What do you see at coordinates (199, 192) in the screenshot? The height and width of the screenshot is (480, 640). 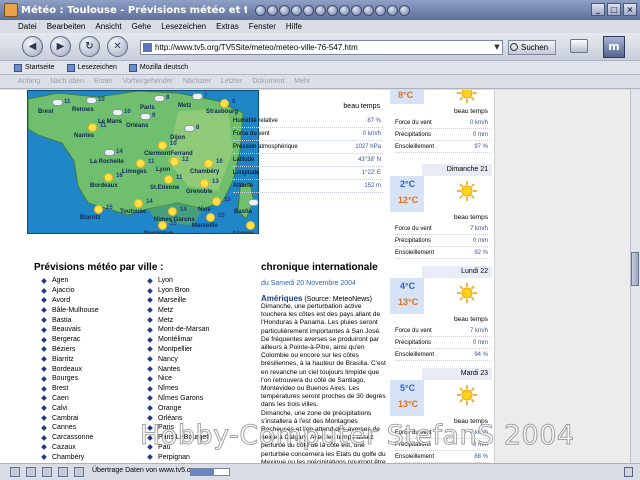 I see `map-city-label: Grenoble` at bounding box center [199, 192].